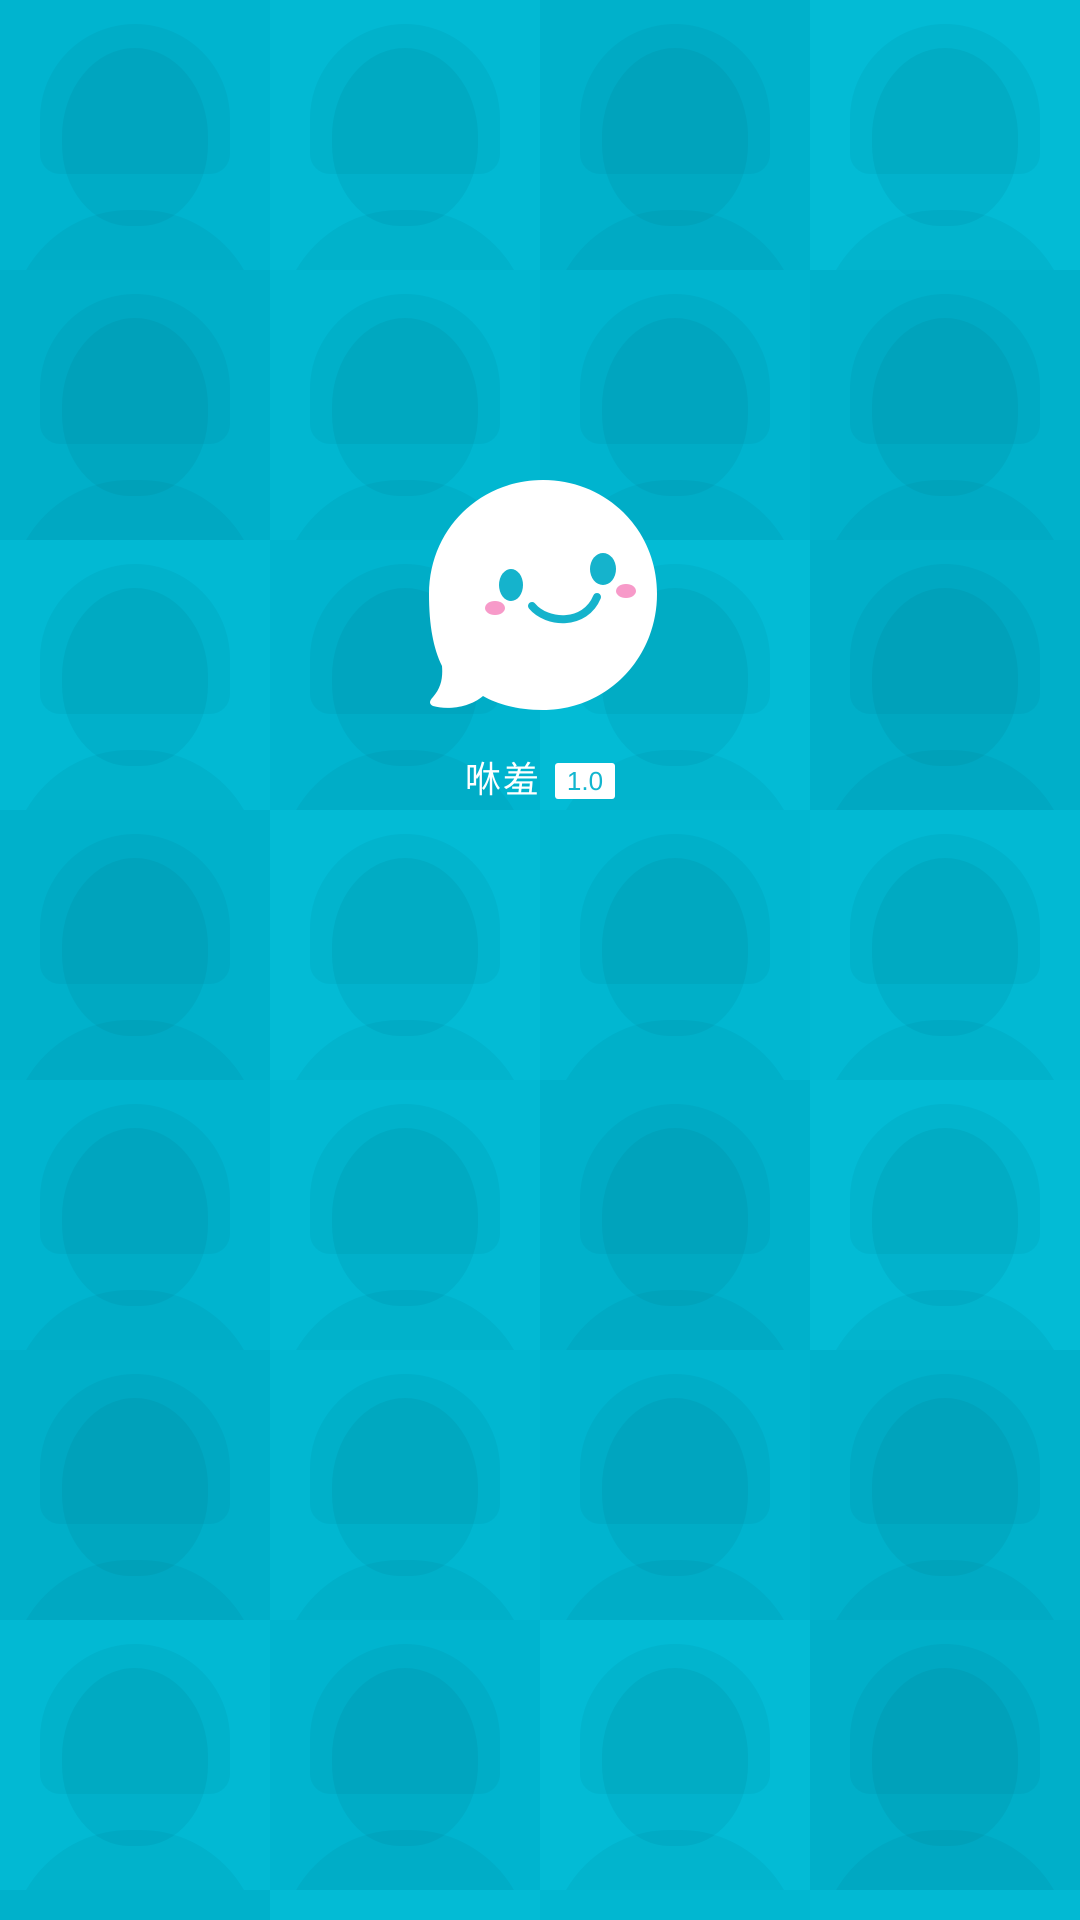  What do you see at coordinates (543, 595) in the screenshot?
I see `smiling-speech-bubble-icon` at bounding box center [543, 595].